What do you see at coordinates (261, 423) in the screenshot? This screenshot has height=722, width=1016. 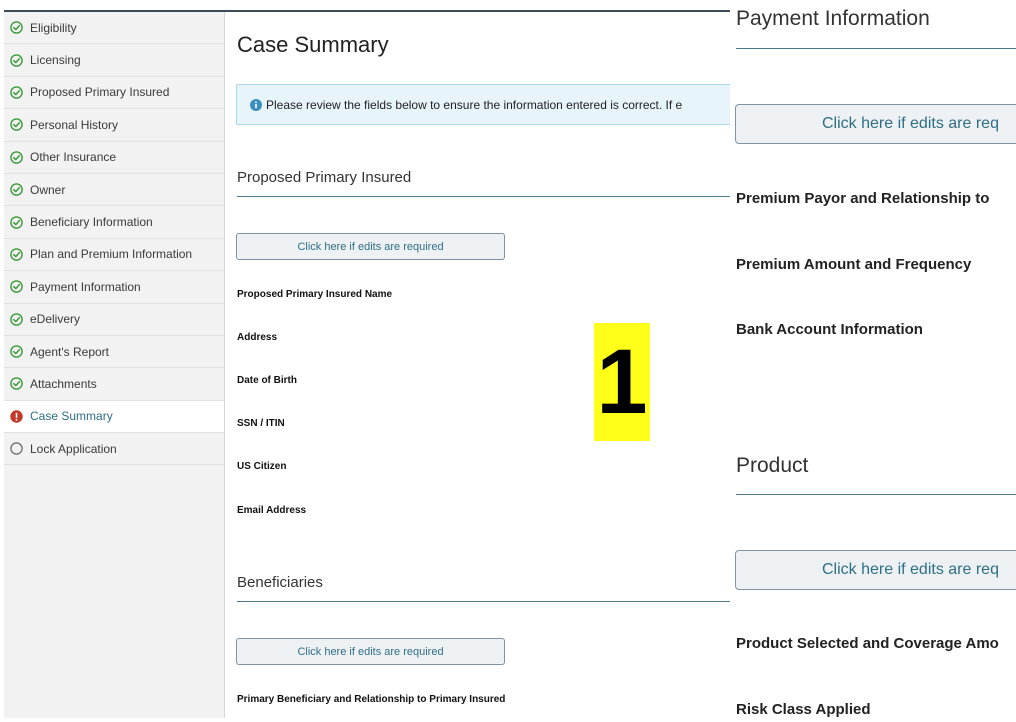 I see `field-ssn-itin: SSN / ITIN` at bounding box center [261, 423].